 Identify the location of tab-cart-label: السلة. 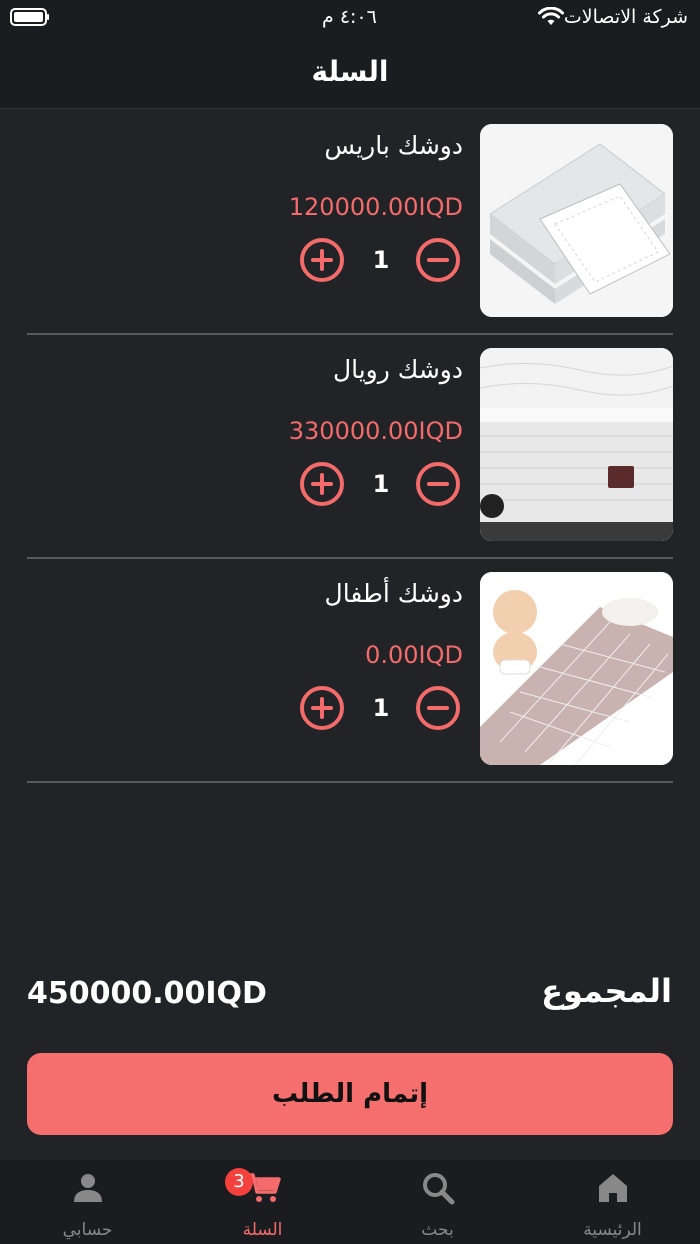
(262, 1230).